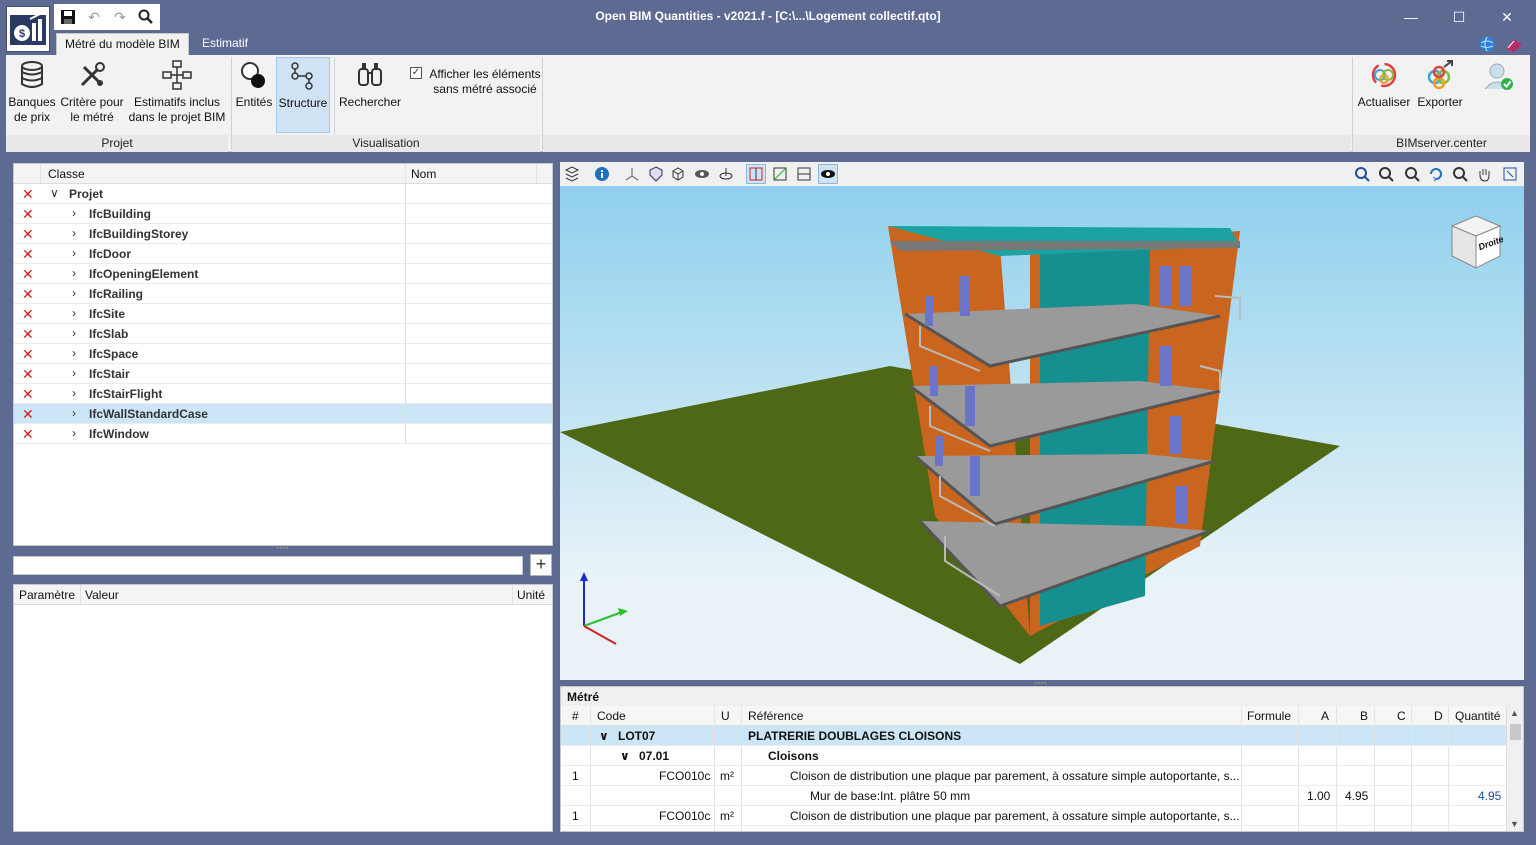 This screenshot has height=845, width=1536. What do you see at coordinates (423, 174) in the screenshot?
I see `column-header-nom: Nom` at bounding box center [423, 174].